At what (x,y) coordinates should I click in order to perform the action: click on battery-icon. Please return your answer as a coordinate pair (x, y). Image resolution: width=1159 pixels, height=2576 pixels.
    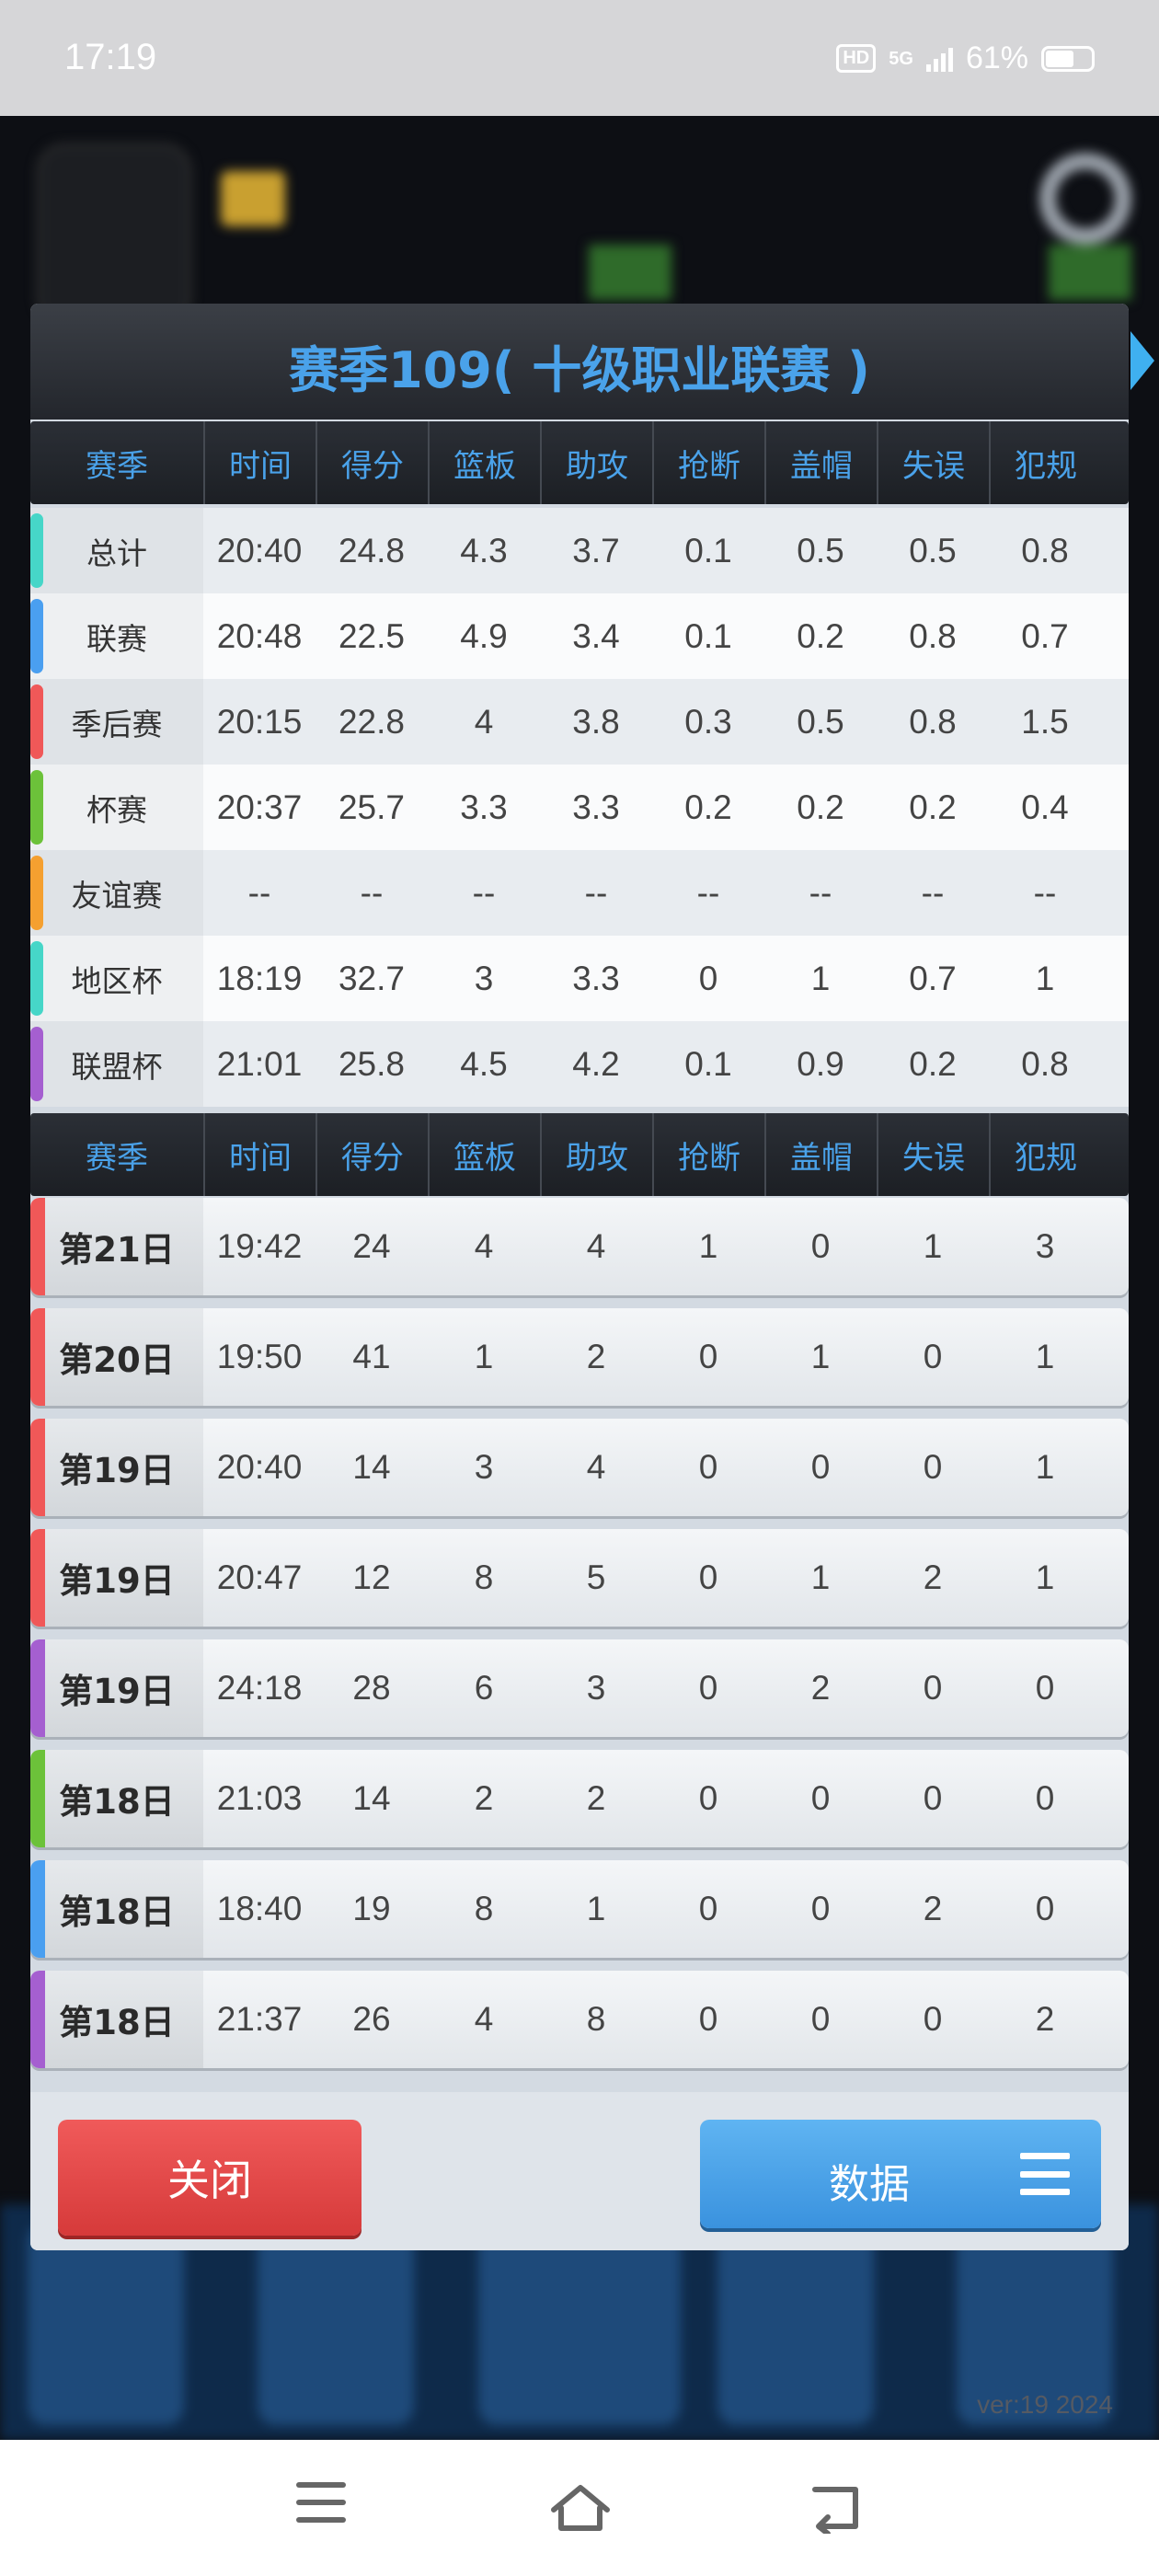
    Looking at the image, I should click on (1068, 58).